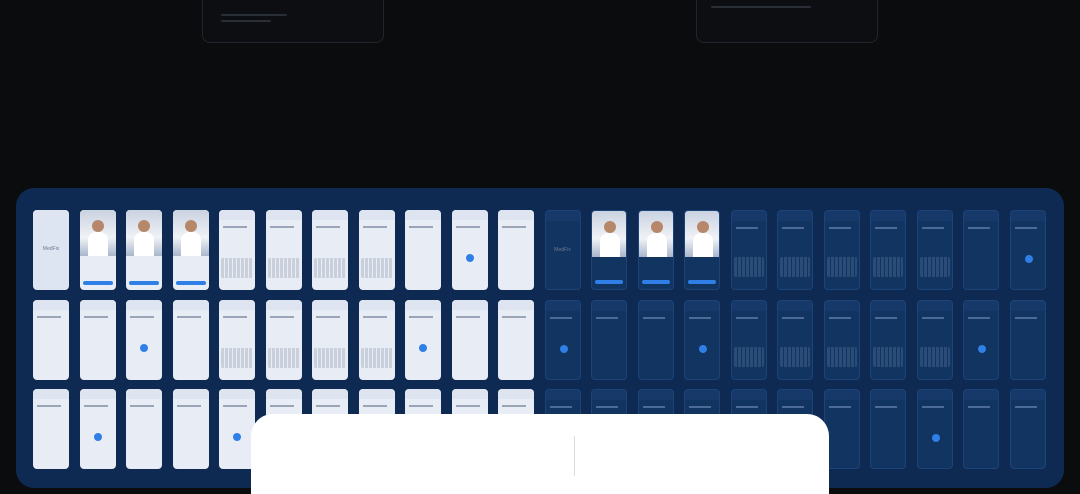 The width and height of the screenshot is (1080, 494). I want to click on top-card-left, so click(293, 21).